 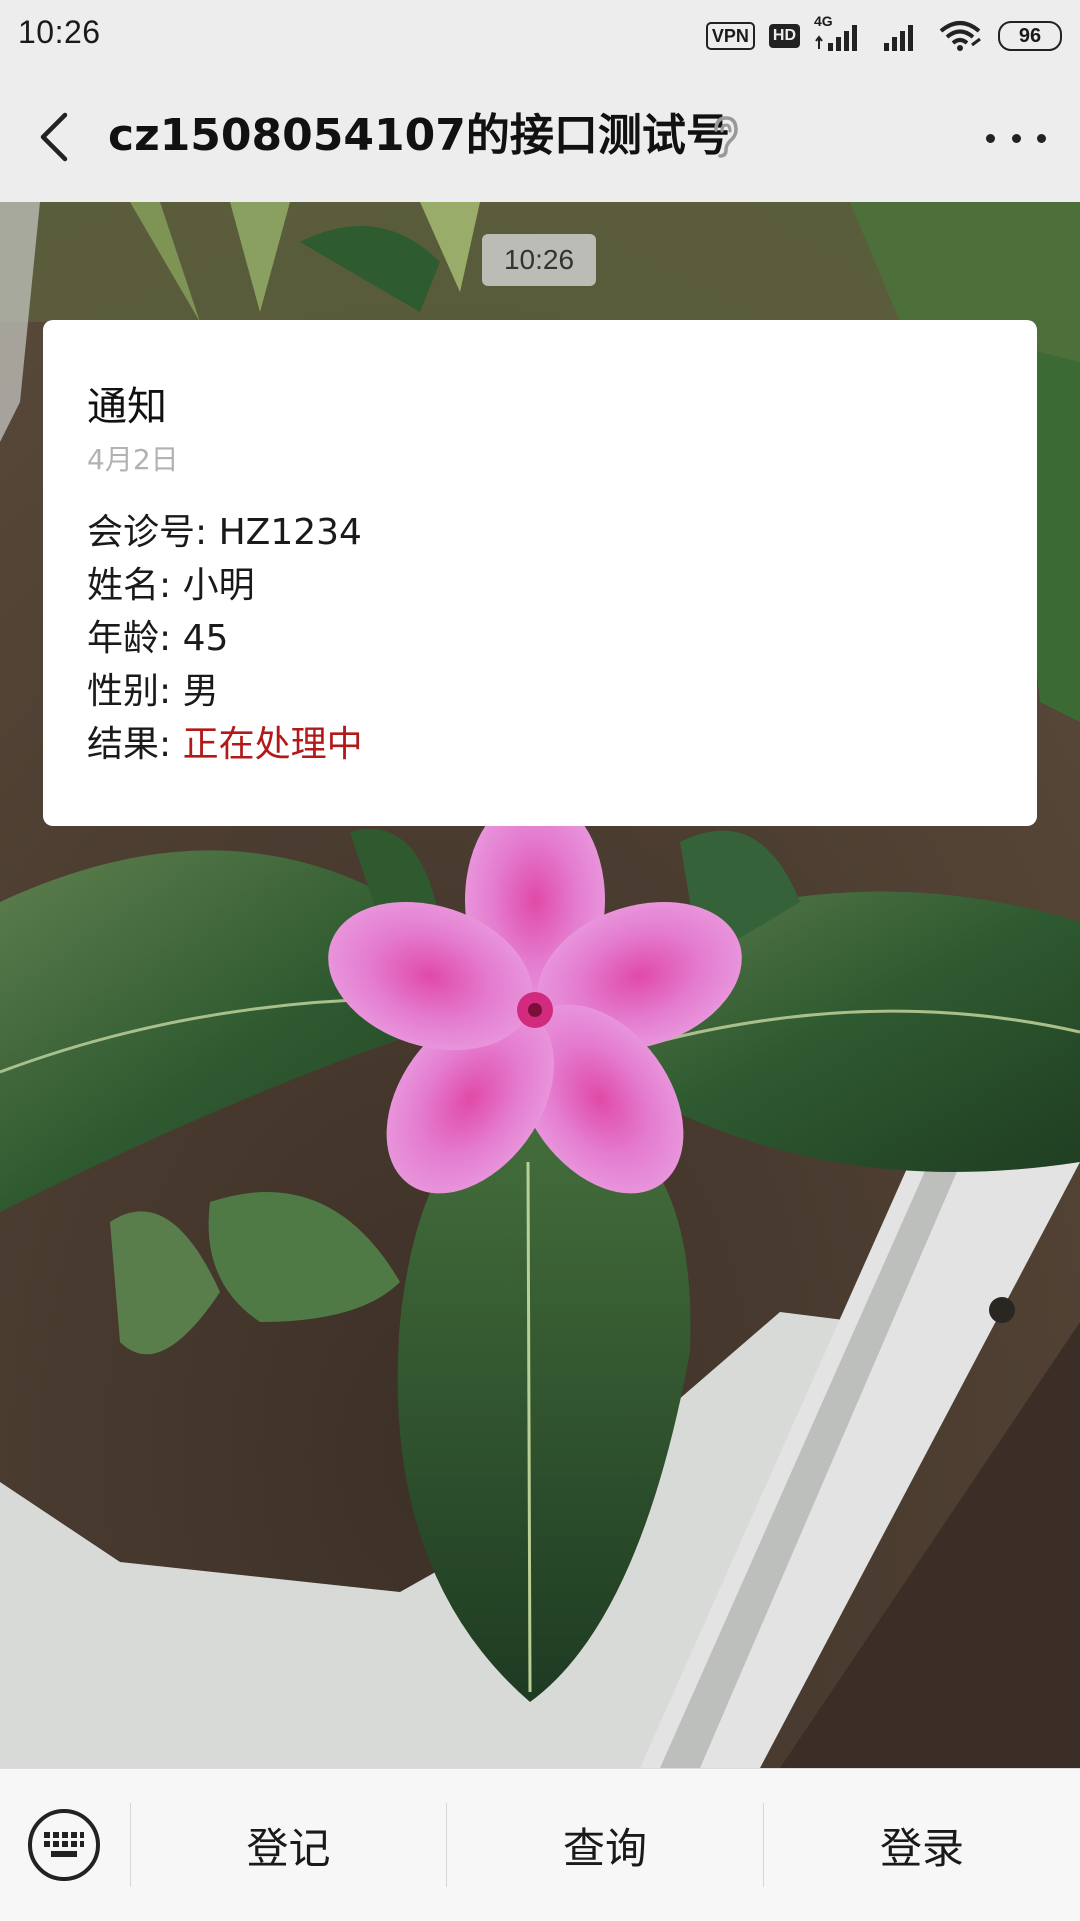 I want to click on field-label: 性别:, so click(x=129, y=691).